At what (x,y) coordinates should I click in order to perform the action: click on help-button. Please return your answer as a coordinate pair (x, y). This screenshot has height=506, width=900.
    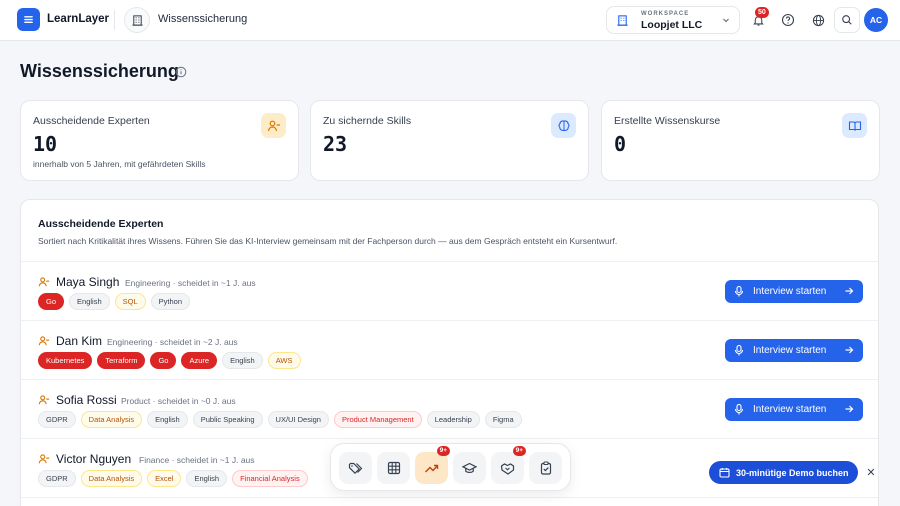
    Looking at the image, I should click on (788, 20).